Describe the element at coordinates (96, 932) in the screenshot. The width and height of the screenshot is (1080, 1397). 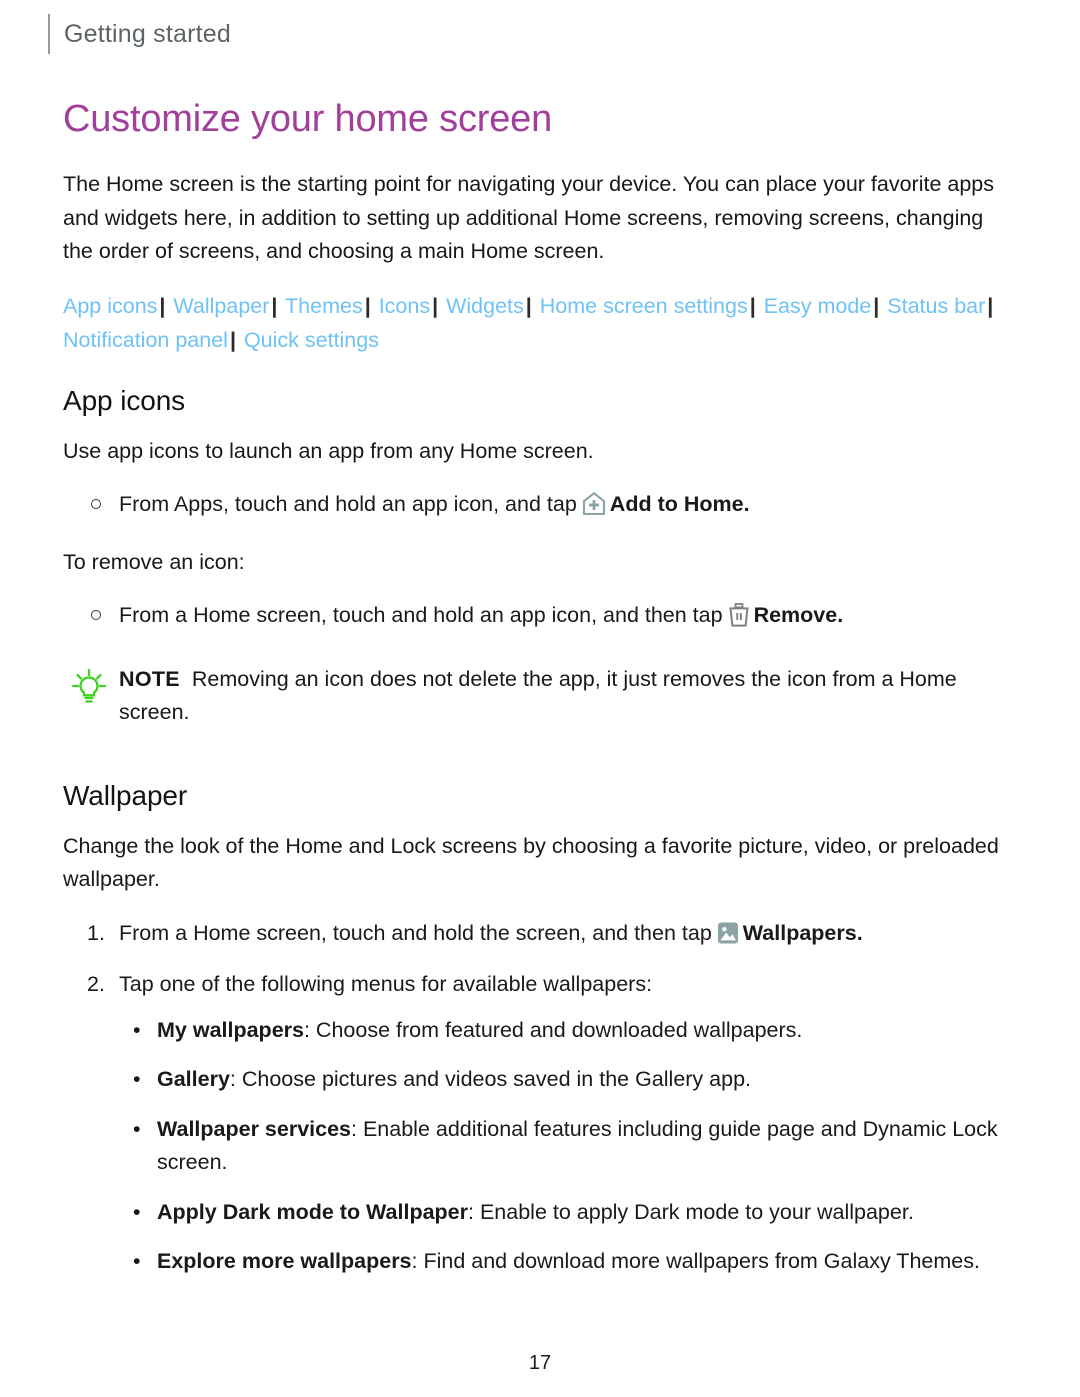
I see `list-number: 1.` at that location.